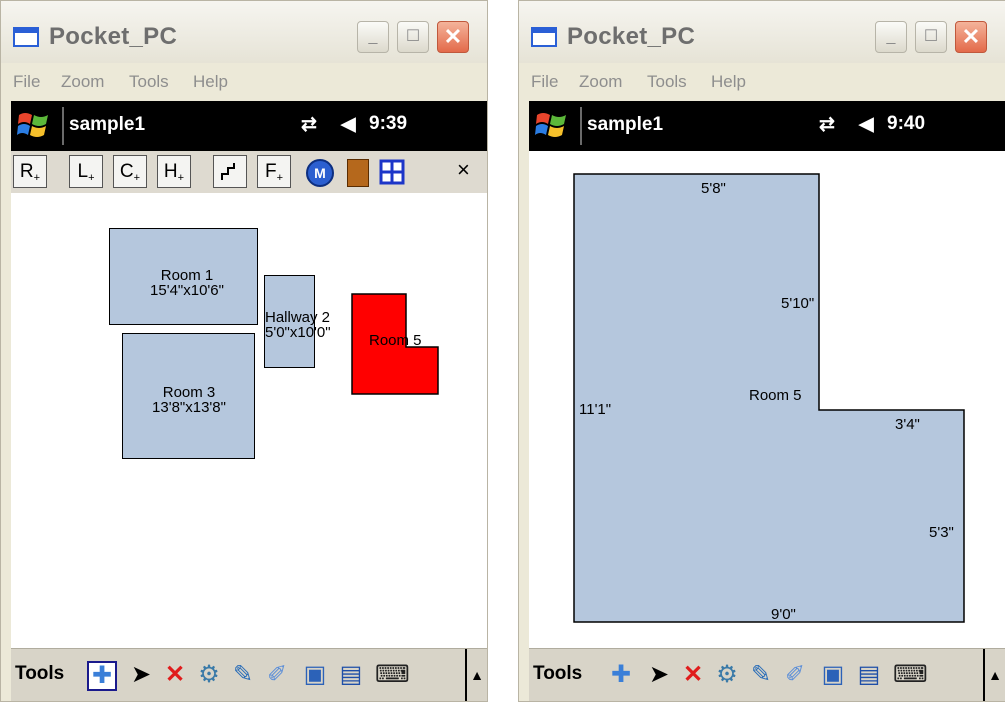  Describe the element at coordinates (126, 171) in the screenshot. I see `add-closet-label: C` at that location.